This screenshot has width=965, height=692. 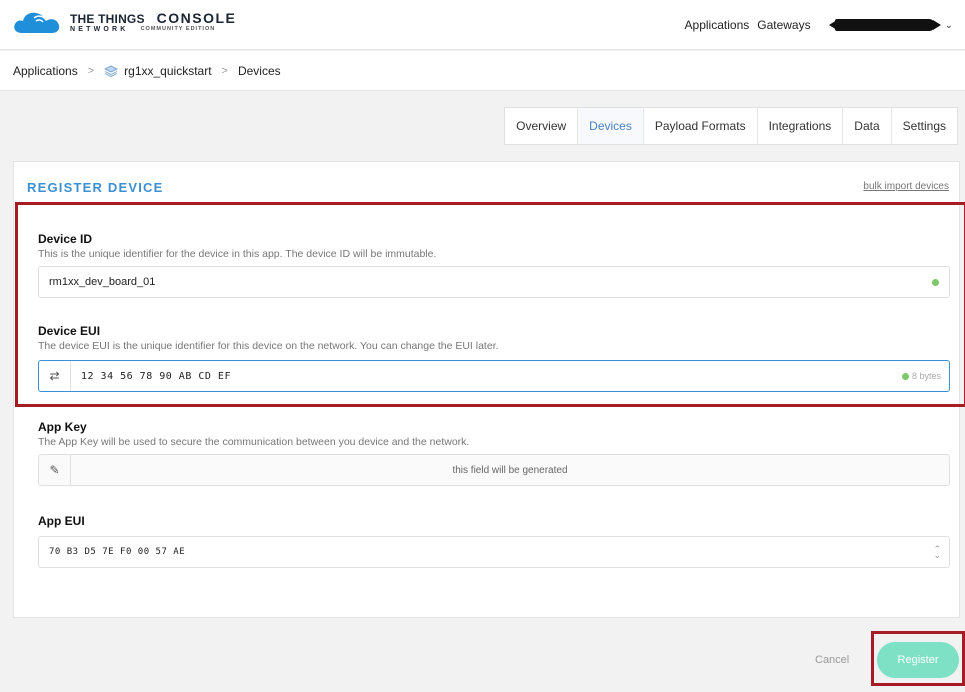 I want to click on redacted-username, so click(x=884, y=25).